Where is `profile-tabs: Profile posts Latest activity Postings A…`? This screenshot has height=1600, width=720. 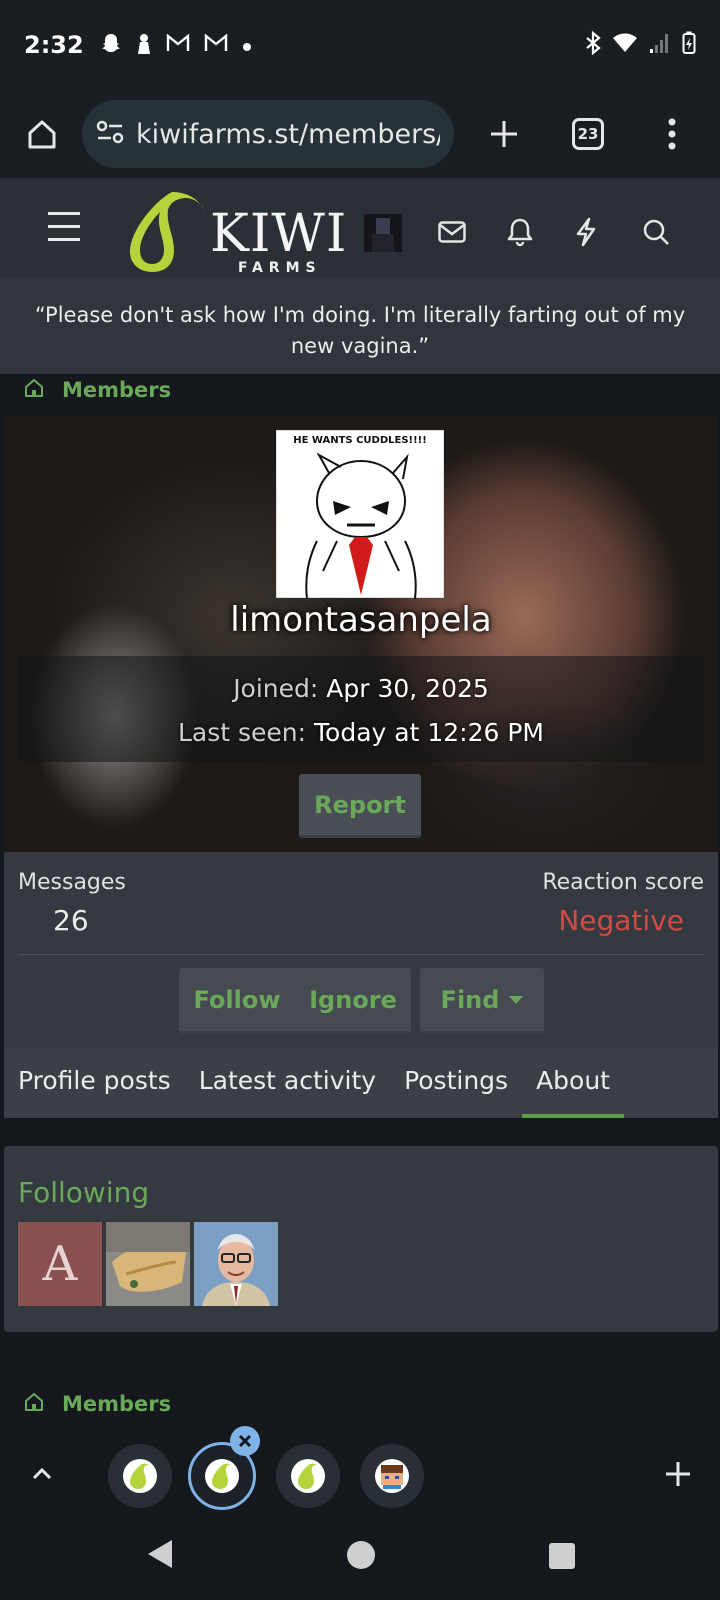
profile-tabs: Profile posts Latest activity Postings A… is located at coordinates (361, 1083).